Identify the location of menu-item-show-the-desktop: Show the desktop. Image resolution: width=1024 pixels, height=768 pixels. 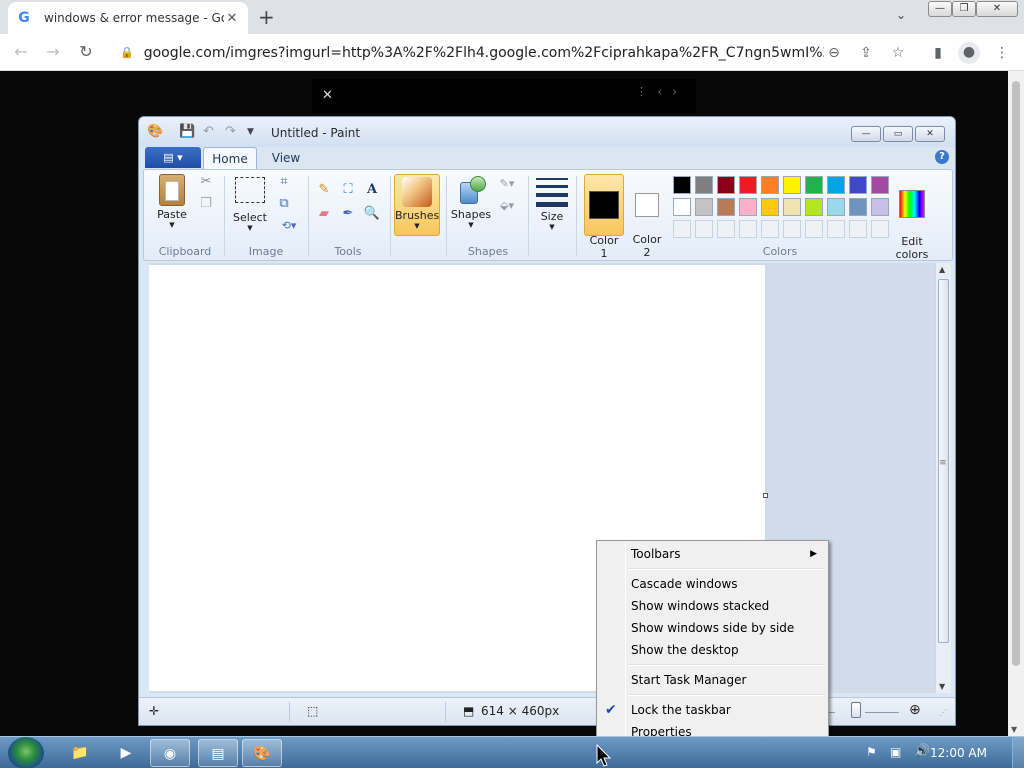
(712, 650).